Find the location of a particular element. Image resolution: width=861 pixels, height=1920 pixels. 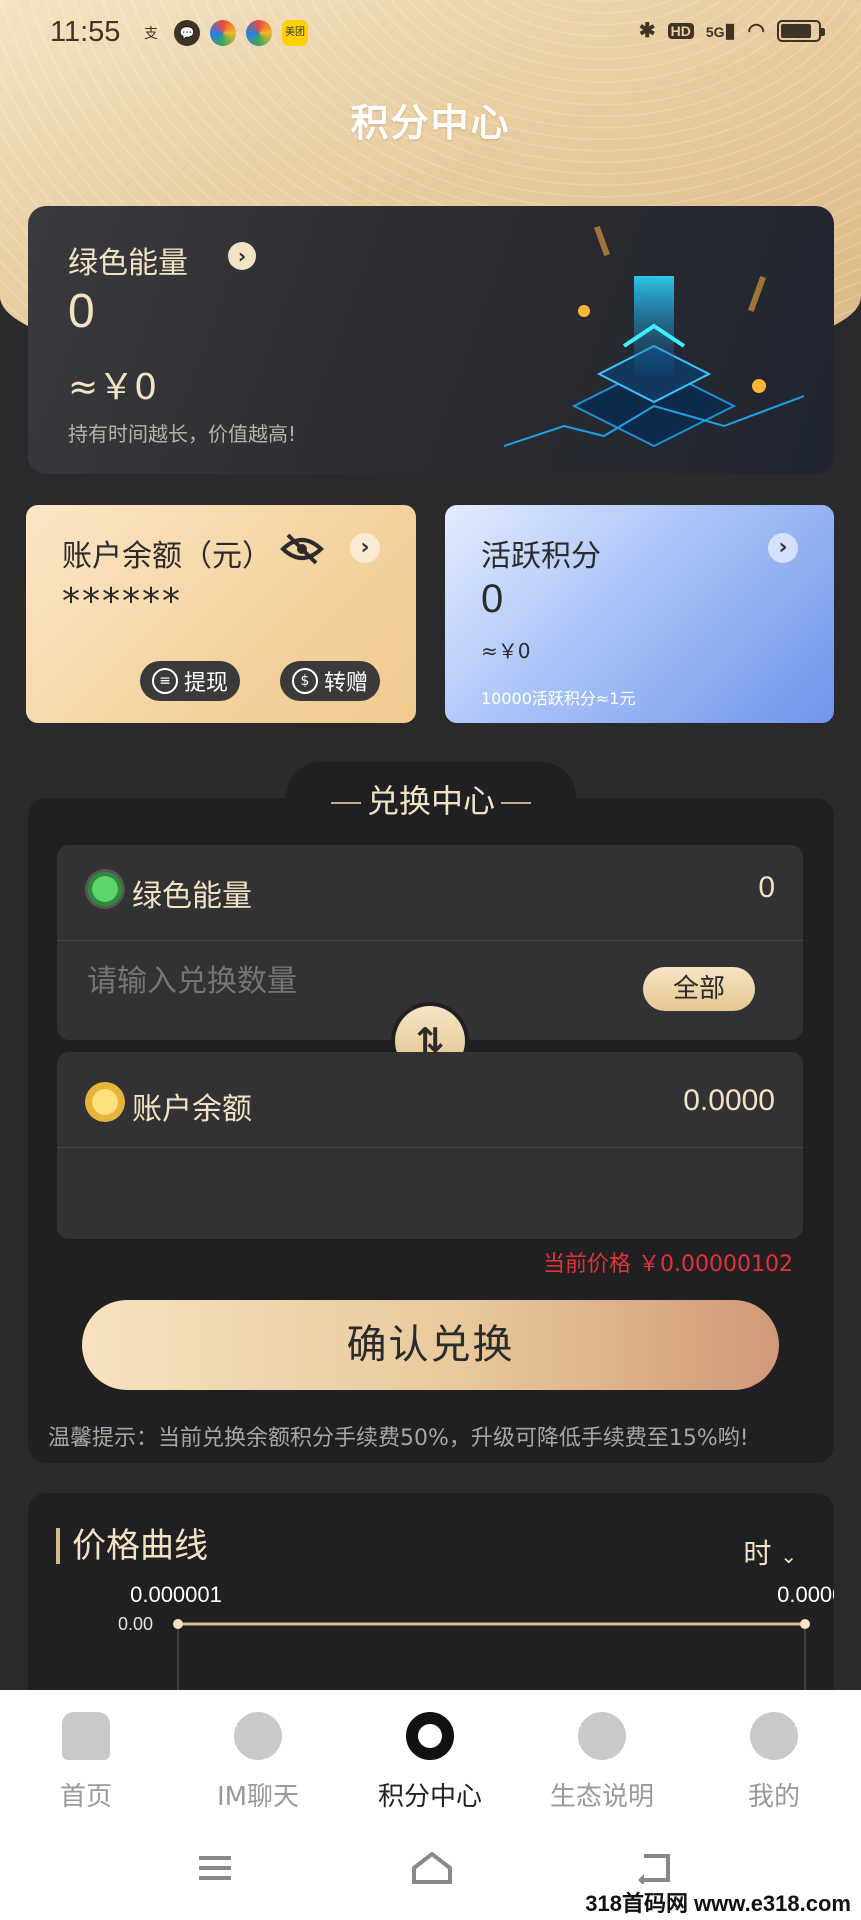

bottom-tab-bar: 首页 IM聊天 积分中心 生态说明 我的 is located at coordinates (430, 1755).